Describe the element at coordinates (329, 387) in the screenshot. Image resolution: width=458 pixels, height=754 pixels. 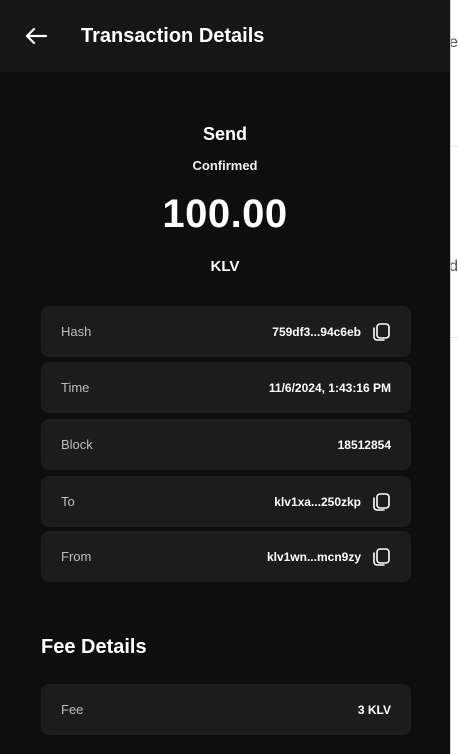
I see `detail-value: 11/6/2024, 1:43:16 PM` at that location.